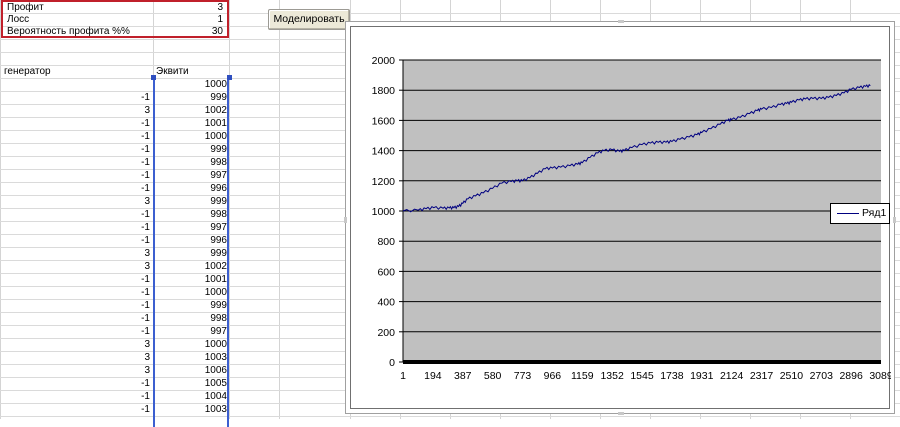  Describe the element at coordinates (115, 8) in the screenshot. I see `parameter-row: Профит 3` at that location.